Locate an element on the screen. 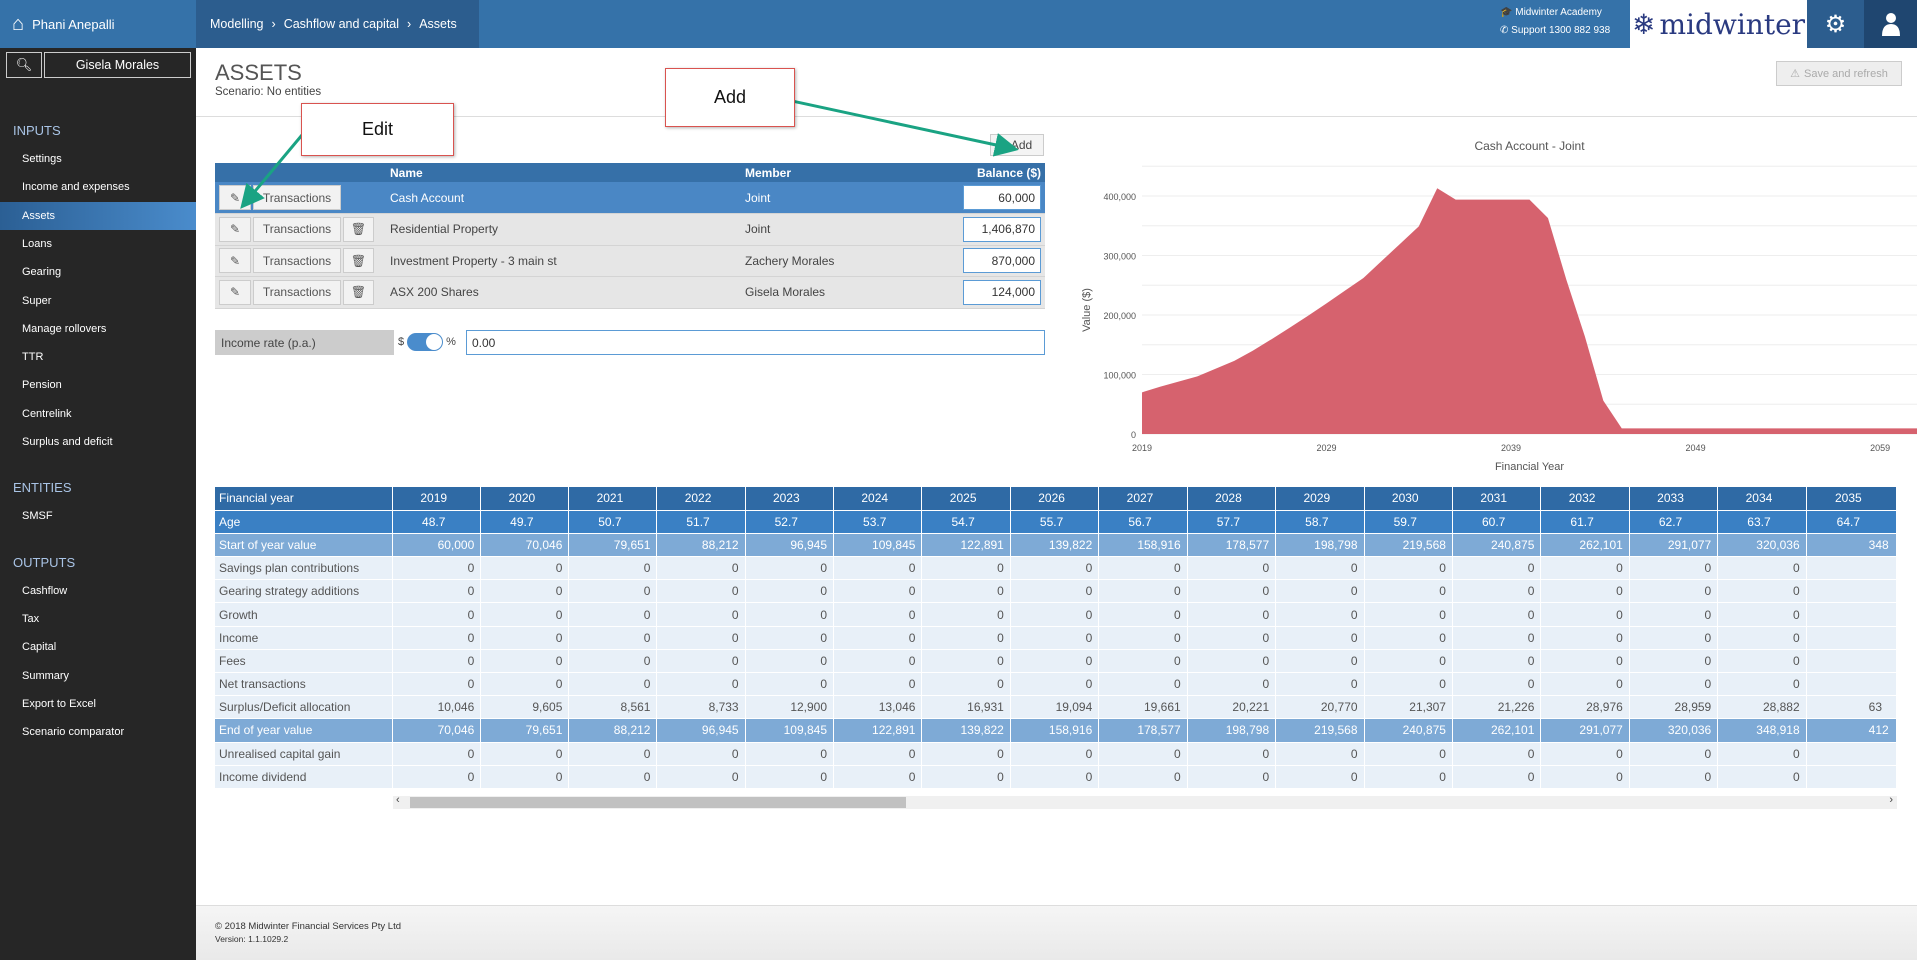 This screenshot has height=960, width=1917. sidebar-item-manage-rollovers: Manage rollovers is located at coordinates (98, 329).